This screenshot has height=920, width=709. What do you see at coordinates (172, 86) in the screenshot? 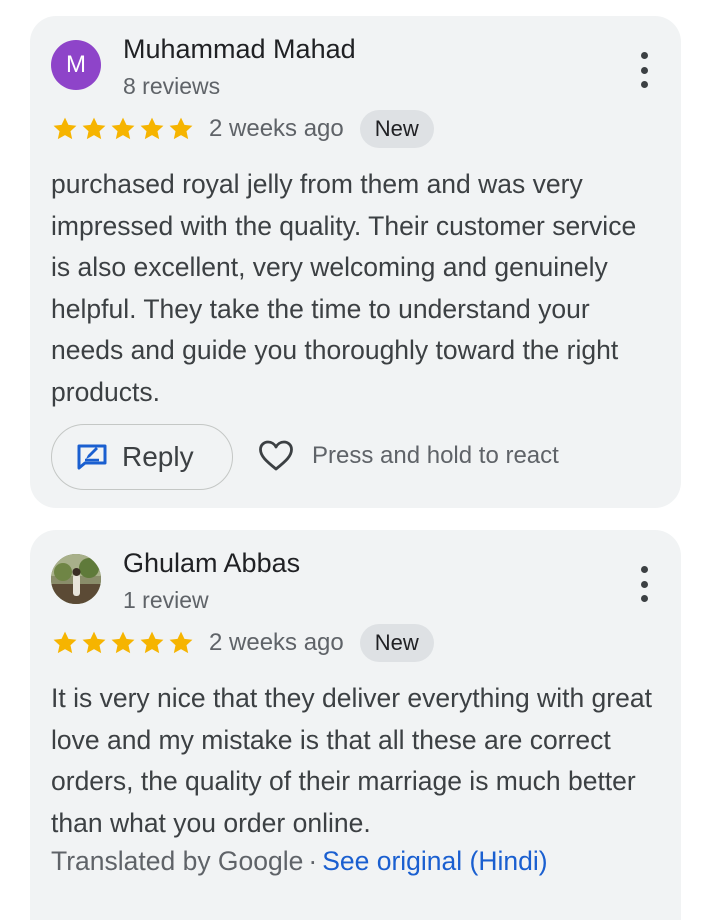
I see `review-count: 8 reviews` at bounding box center [172, 86].